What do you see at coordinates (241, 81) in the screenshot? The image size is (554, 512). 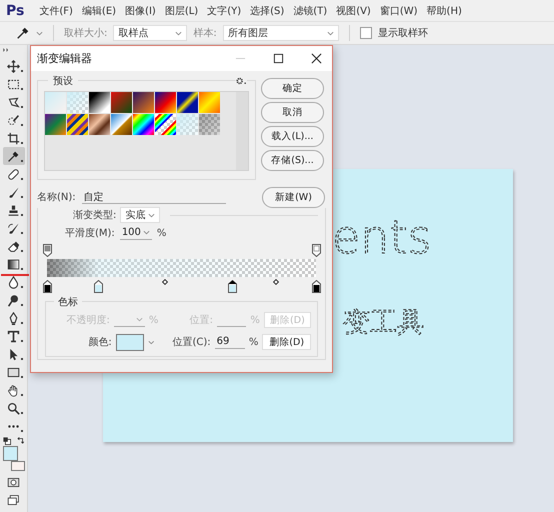 I see `settings-icon` at bounding box center [241, 81].